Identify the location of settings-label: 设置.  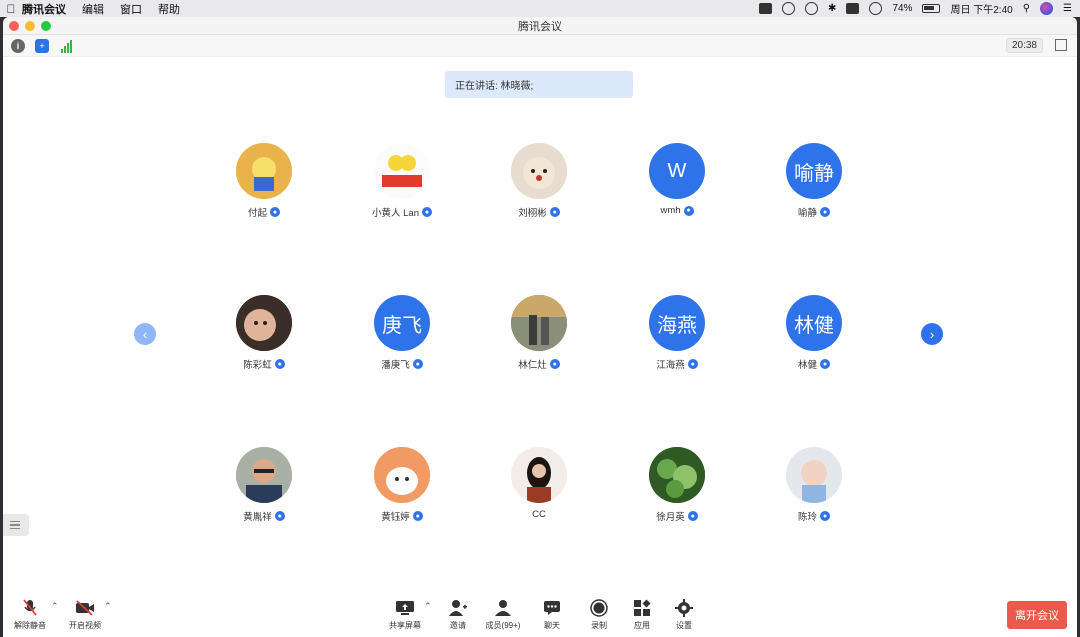
(684, 625).